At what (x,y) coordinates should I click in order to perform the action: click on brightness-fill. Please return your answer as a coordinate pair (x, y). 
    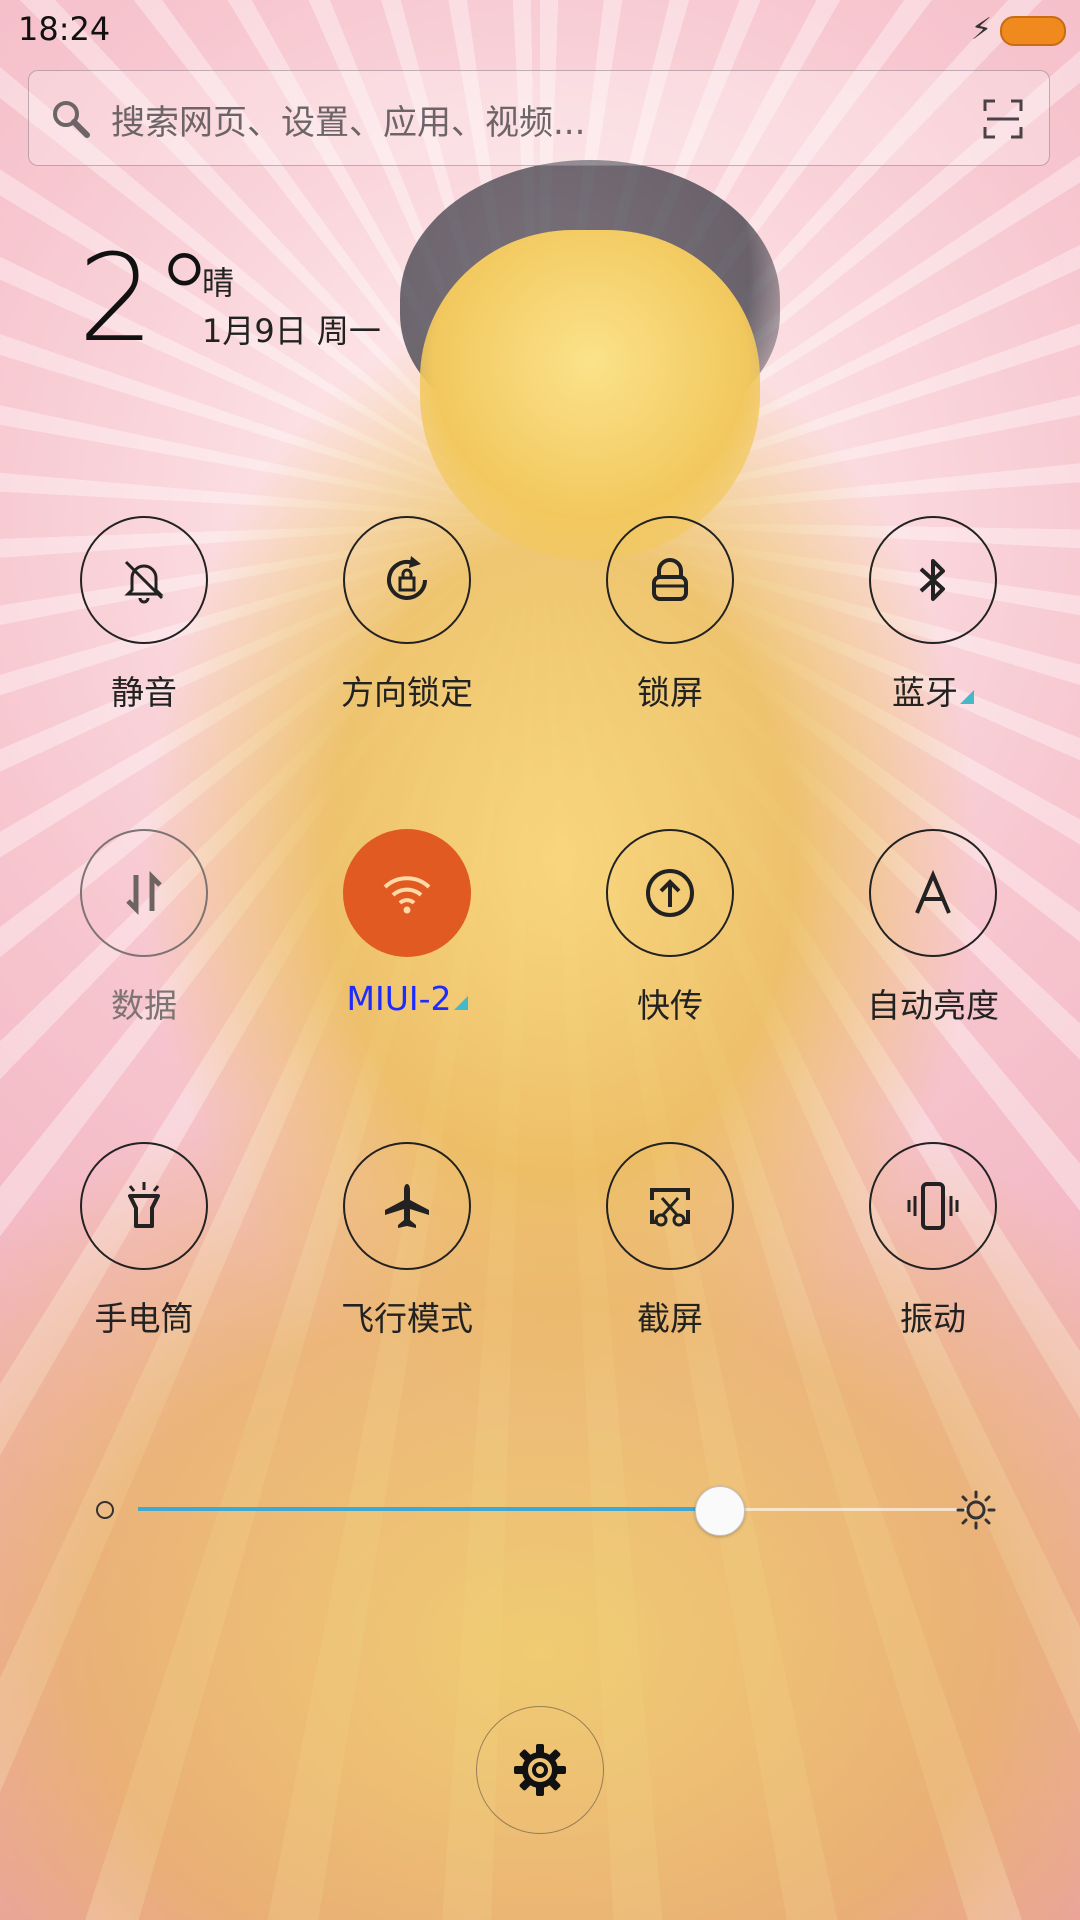
    Looking at the image, I should click on (428, 1509).